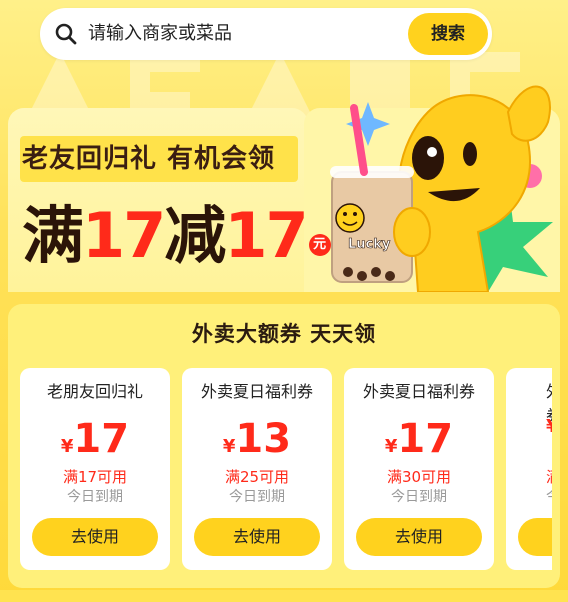 The image size is (568, 602). What do you see at coordinates (195, 235) in the screenshot?
I see `offer-word-jian: 减` at bounding box center [195, 235].